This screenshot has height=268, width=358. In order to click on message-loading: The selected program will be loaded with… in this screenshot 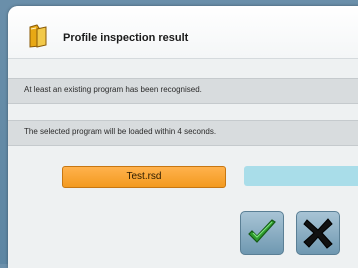, I will do `click(120, 131)`.